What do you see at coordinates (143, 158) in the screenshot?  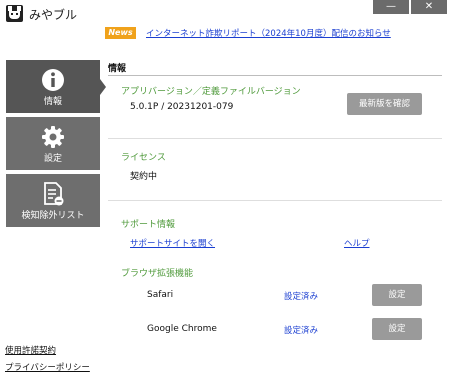 I see `license-label: ライセンス` at bounding box center [143, 158].